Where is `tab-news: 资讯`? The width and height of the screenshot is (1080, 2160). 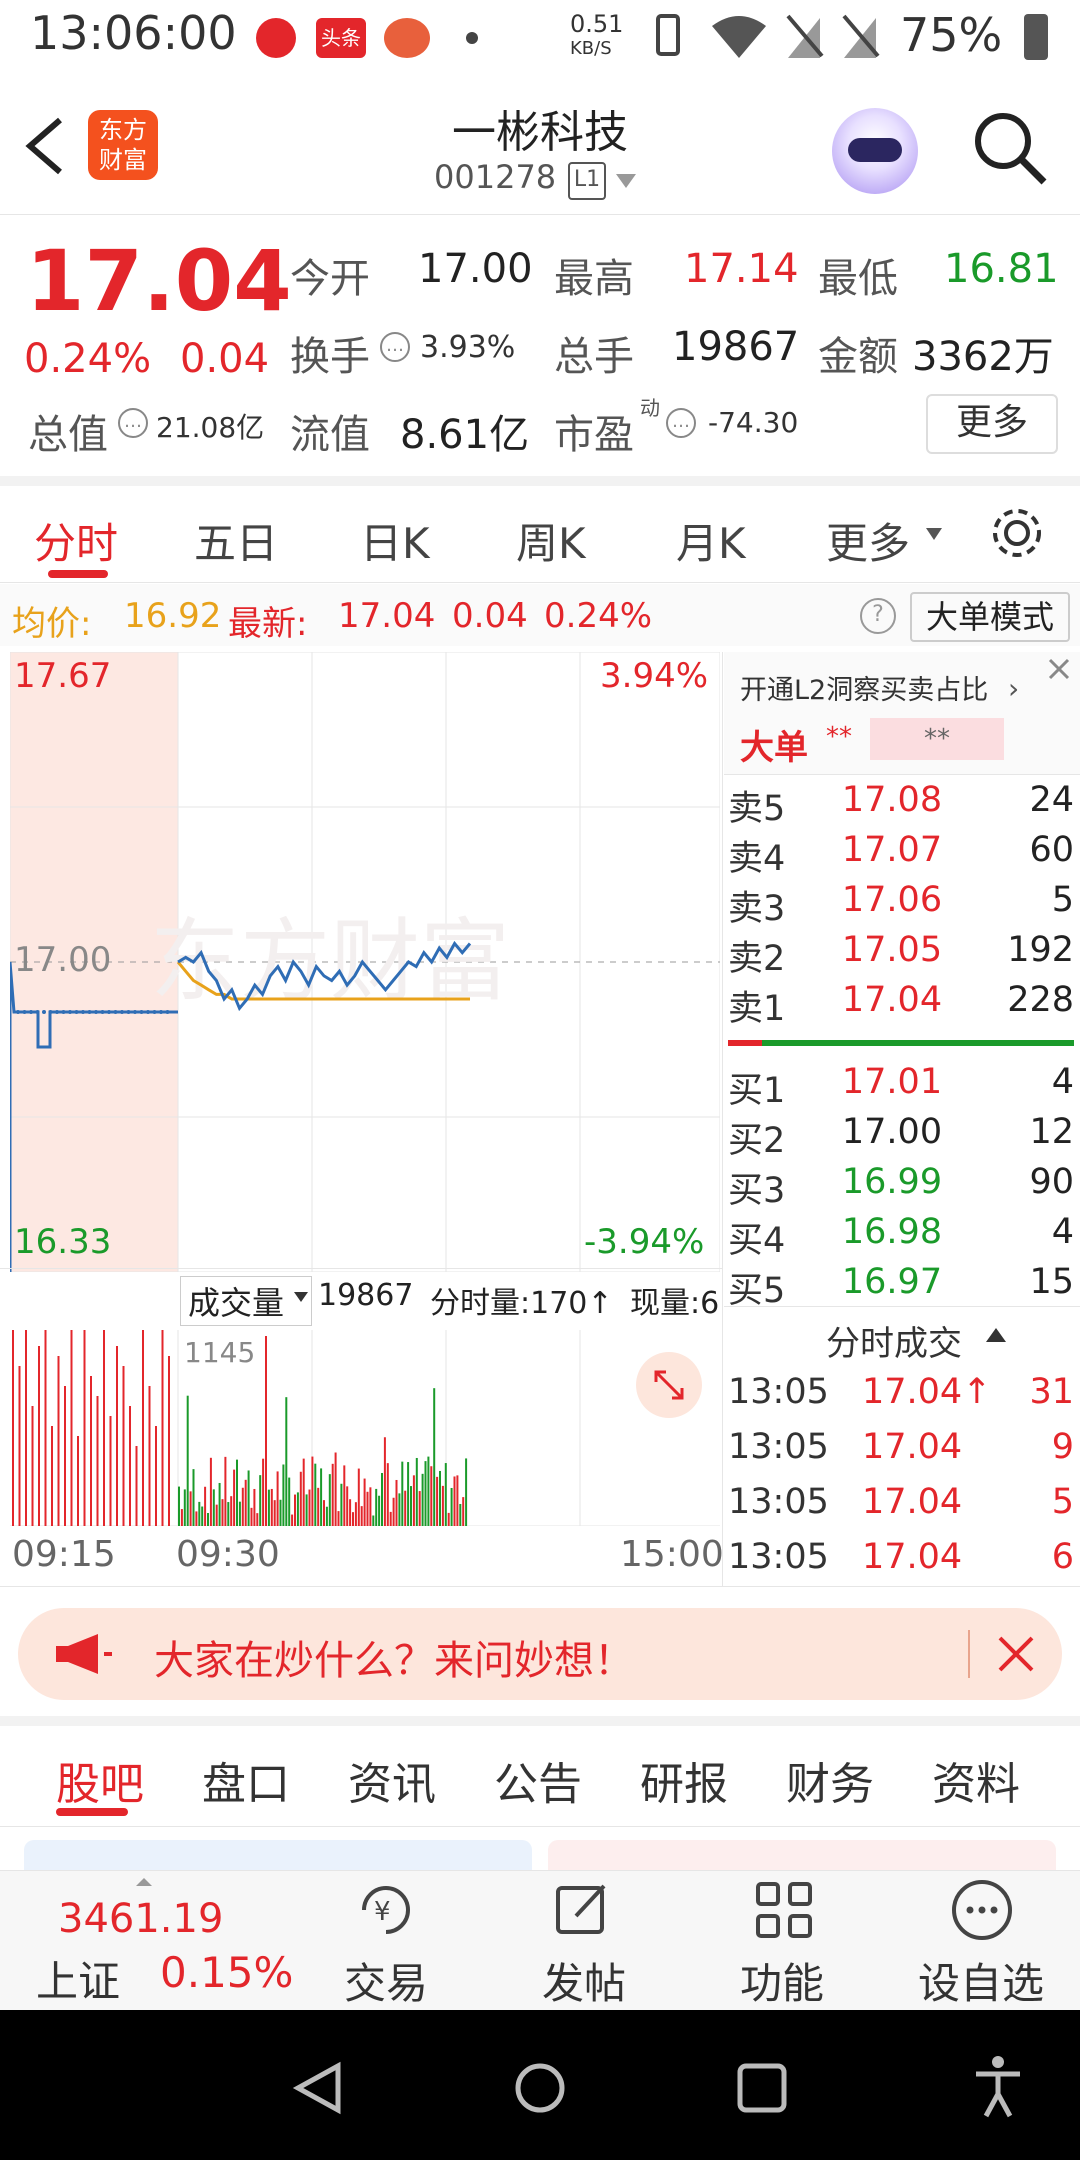 tab-news: 资讯 is located at coordinates (392, 1780).